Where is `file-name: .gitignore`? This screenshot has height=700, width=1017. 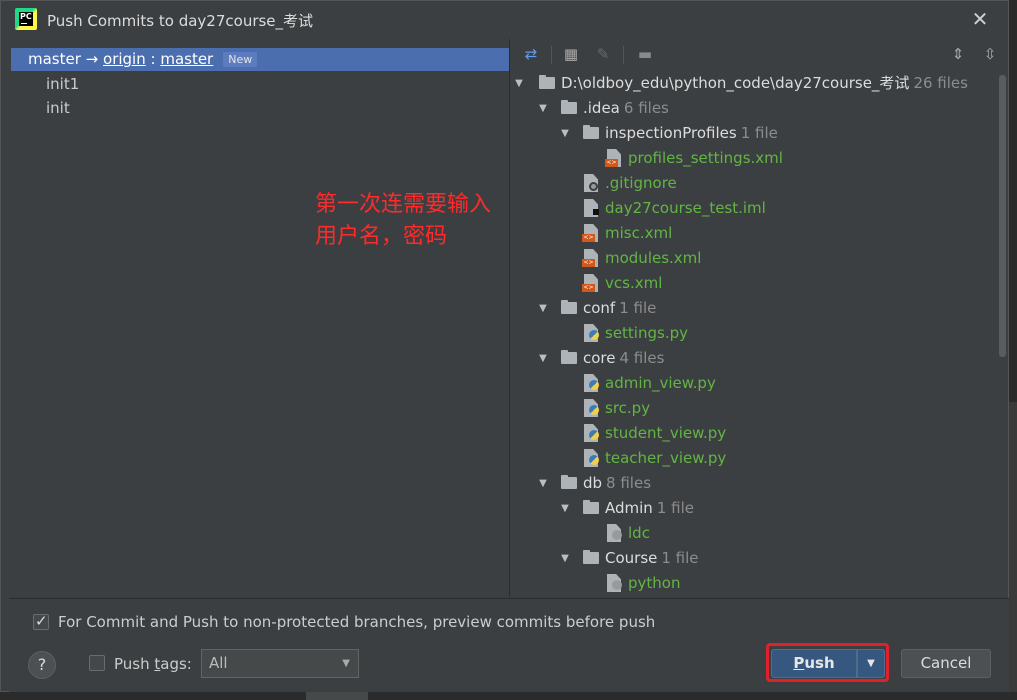 file-name: .gitignore is located at coordinates (641, 183).